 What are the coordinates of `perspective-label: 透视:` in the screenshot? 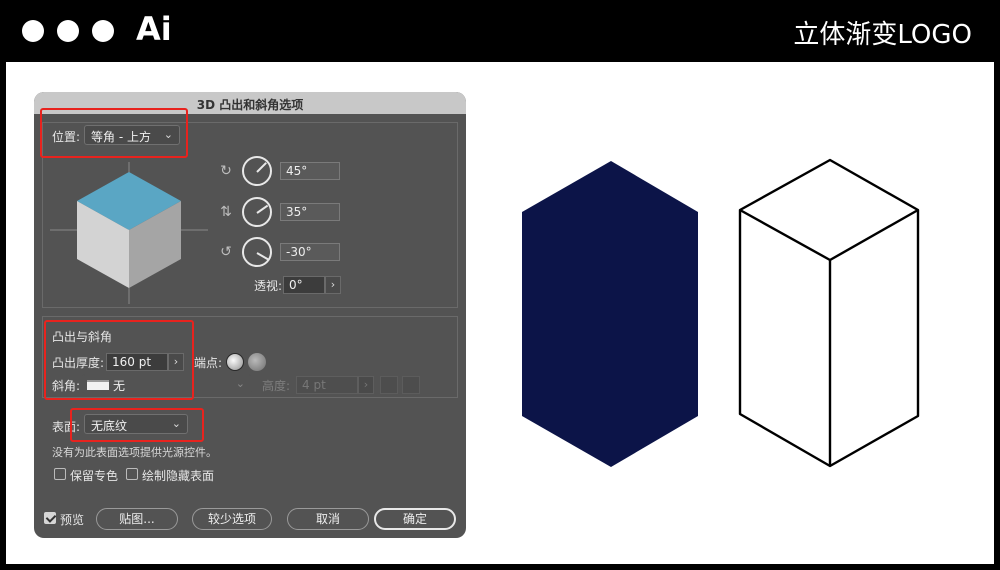 It's located at (268, 286).